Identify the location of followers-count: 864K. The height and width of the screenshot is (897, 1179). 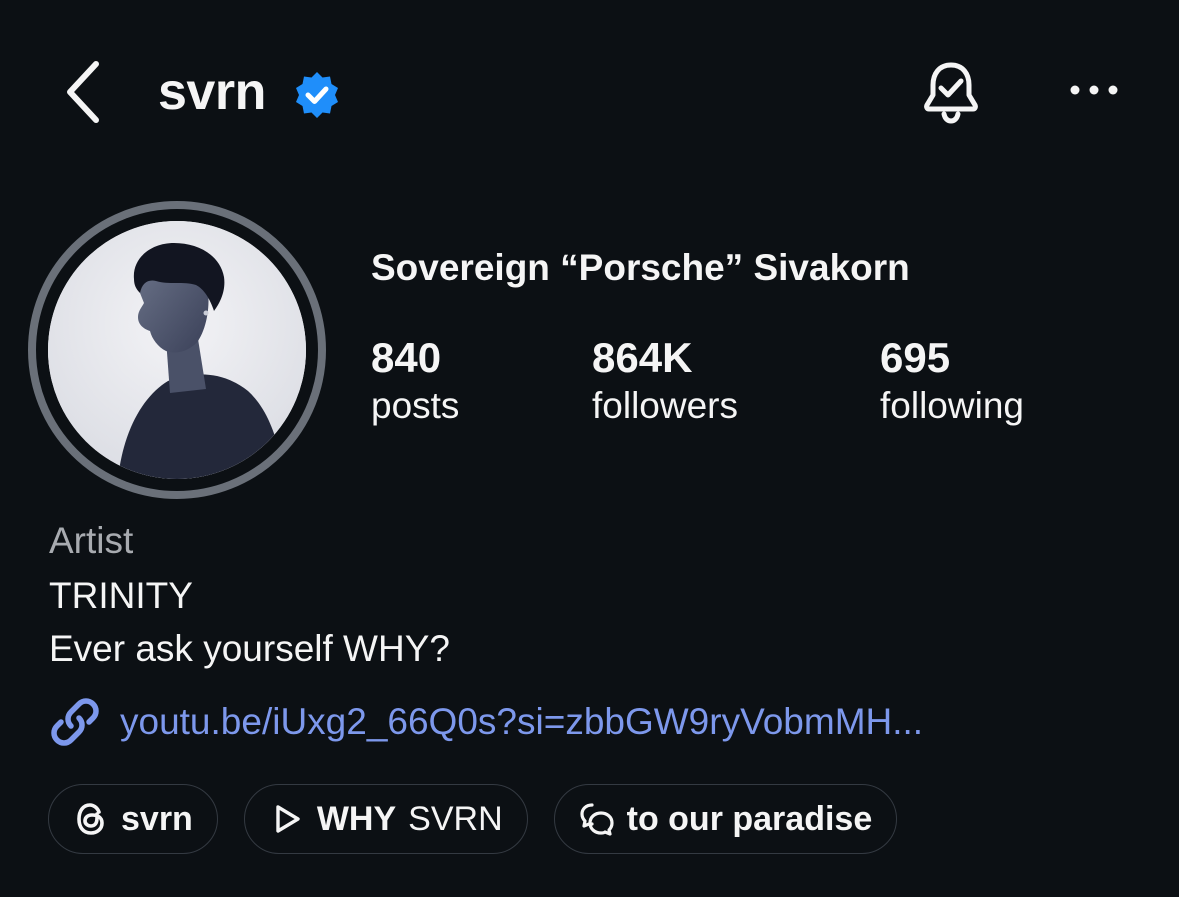
(642, 357).